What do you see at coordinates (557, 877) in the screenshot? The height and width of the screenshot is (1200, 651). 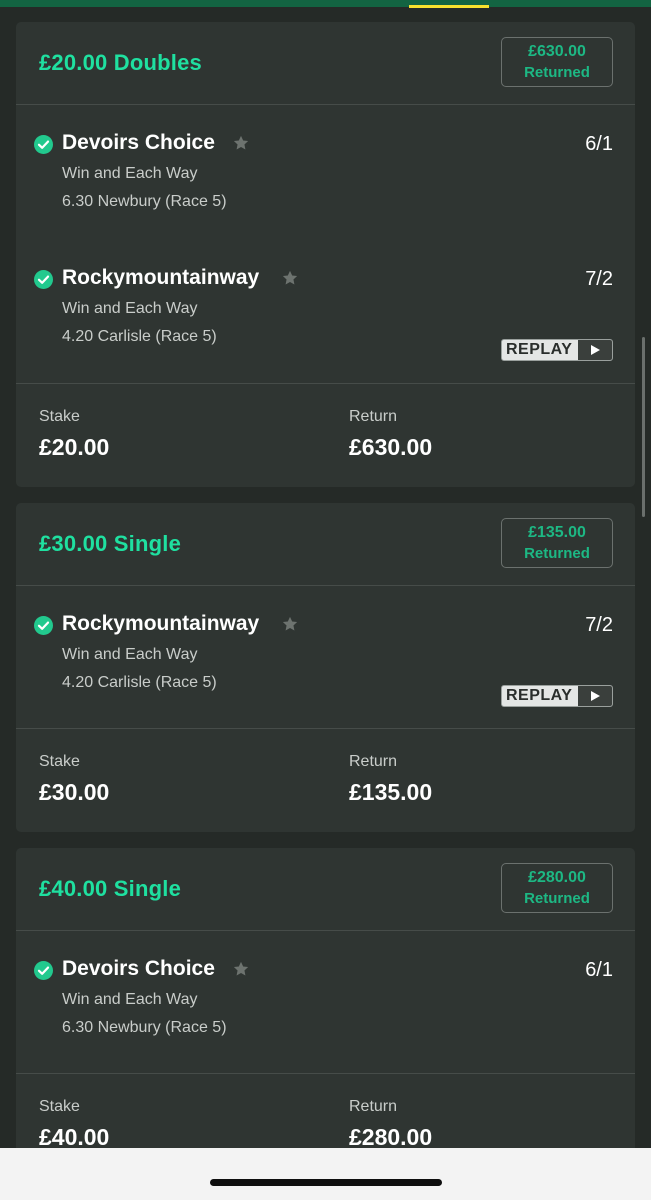 I see `returned-amount: £280.00` at bounding box center [557, 877].